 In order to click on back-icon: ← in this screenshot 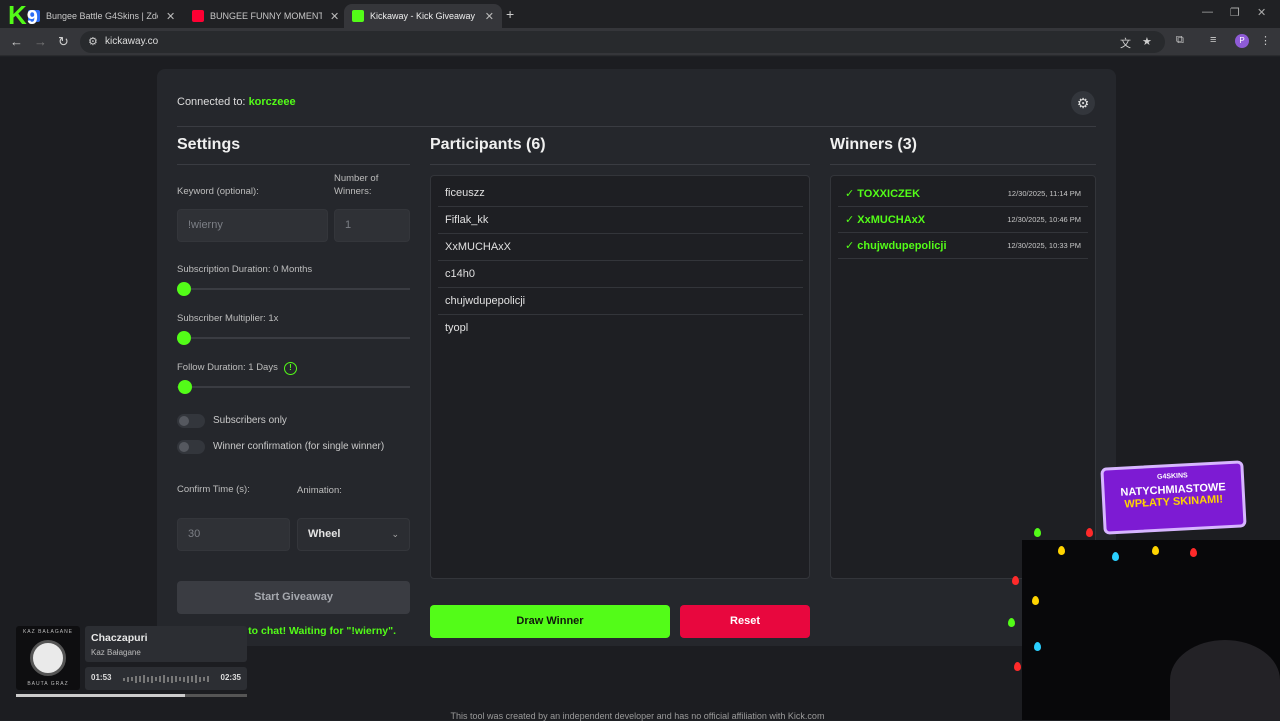, I will do `click(16, 41)`.